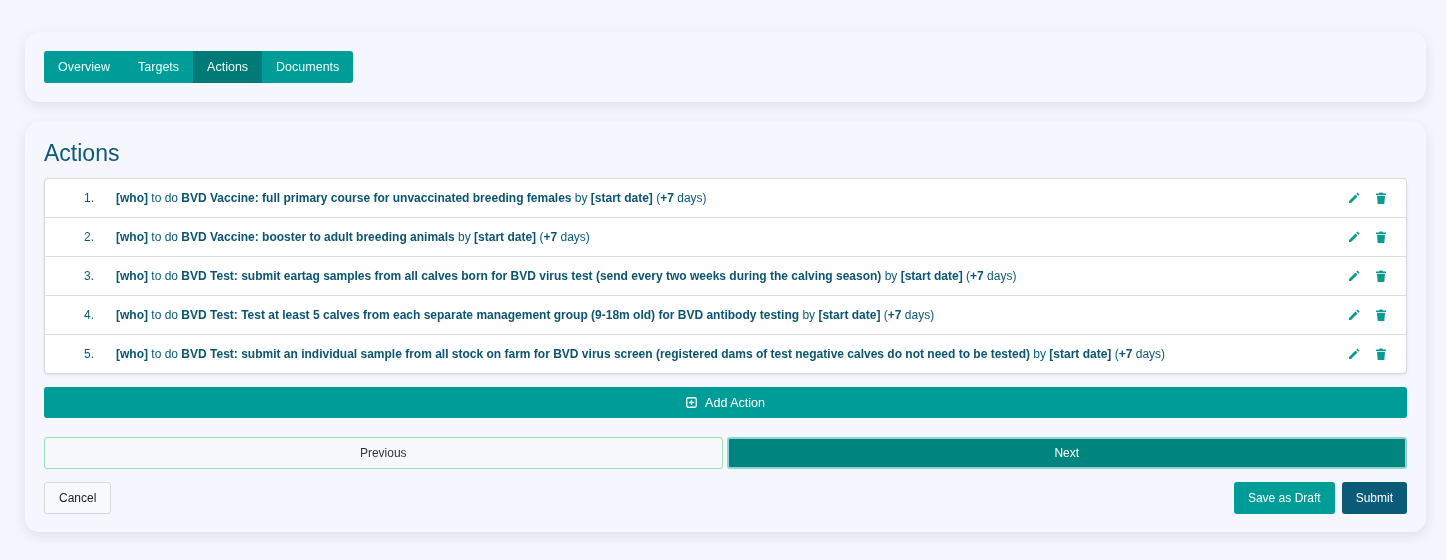 Image resolution: width=1446 pixels, height=560 pixels. What do you see at coordinates (692, 402) in the screenshot?
I see `plus-square-icon` at bounding box center [692, 402].